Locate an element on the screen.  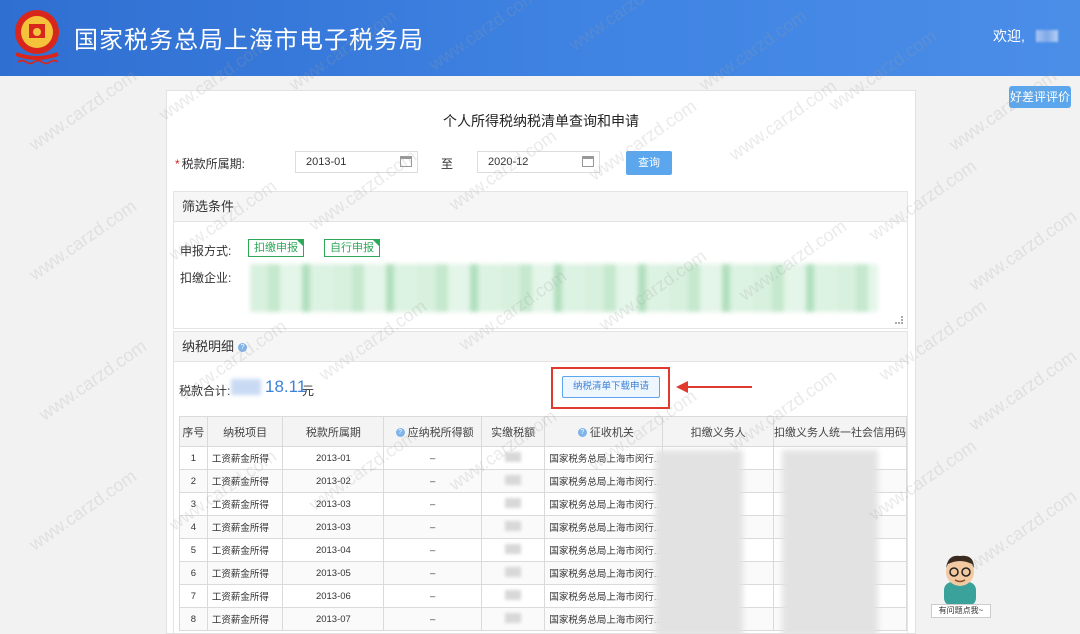
total-label: 税款合计: is located at coordinates (205, 391).